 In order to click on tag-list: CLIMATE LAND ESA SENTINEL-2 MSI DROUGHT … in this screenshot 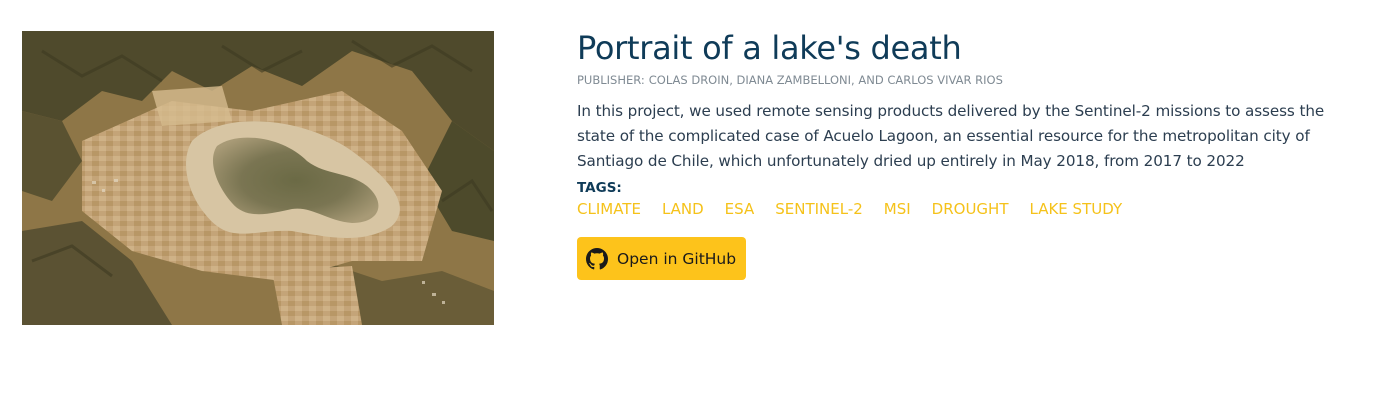, I will do `click(964, 209)`.